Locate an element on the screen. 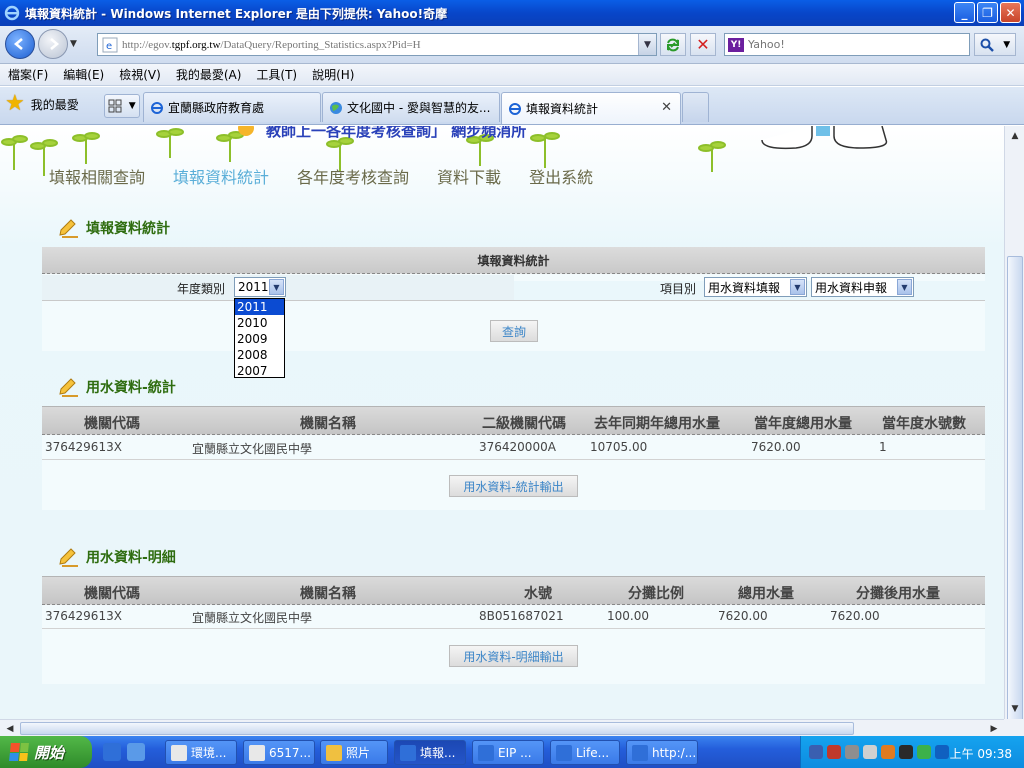 The height and width of the screenshot is (768, 1024). stats-export-button: 用水資料-統計輸出 is located at coordinates (513, 486).